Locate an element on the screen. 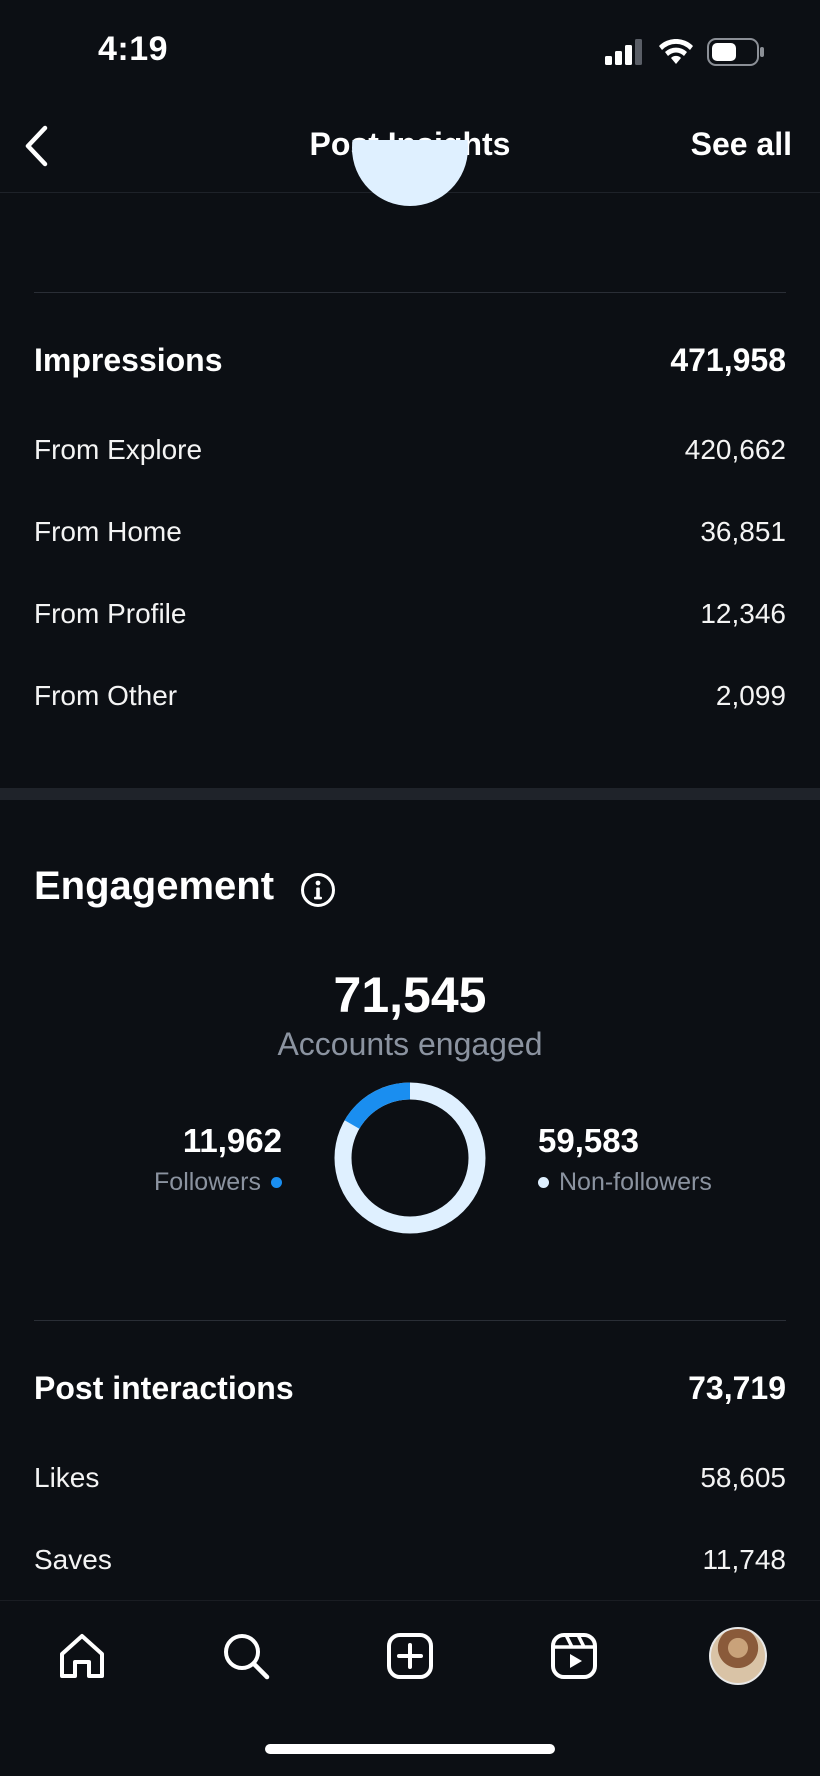  followers-value: 11,962 is located at coordinates (232, 1140).